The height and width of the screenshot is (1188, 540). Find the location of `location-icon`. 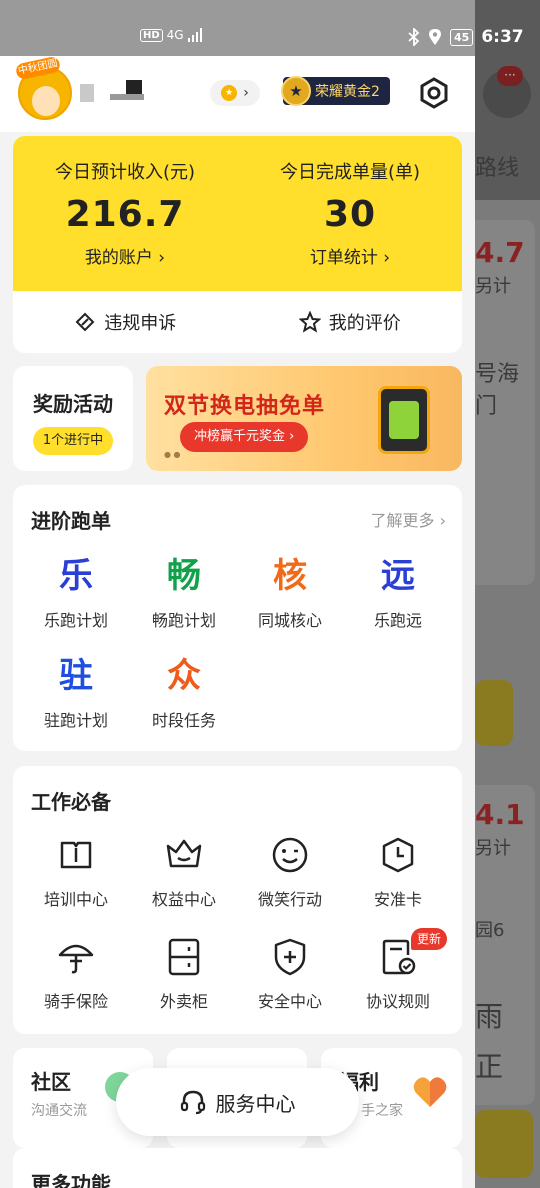

location-icon is located at coordinates (435, 37).